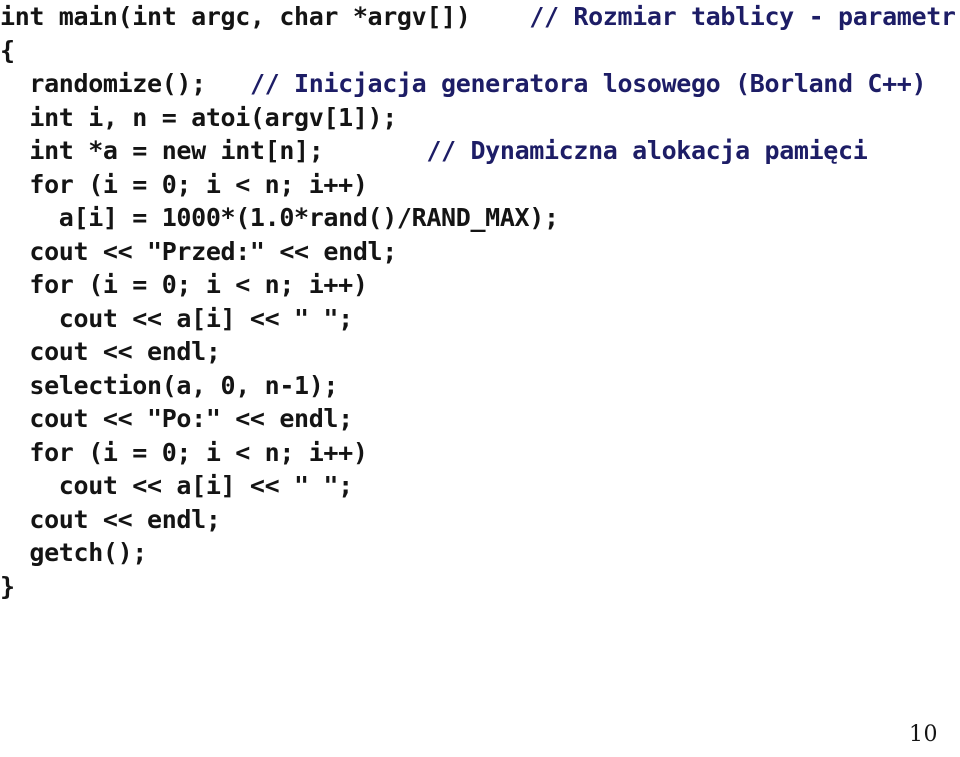  I want to click on code-text: randomize();, so click(103, 83).